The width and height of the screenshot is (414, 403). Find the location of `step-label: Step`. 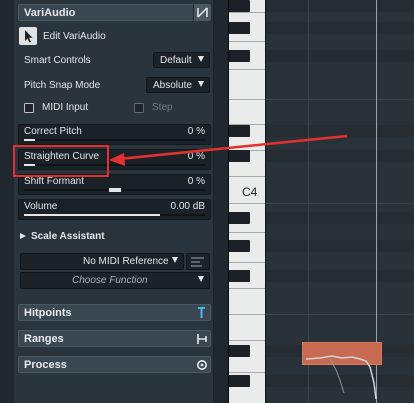

step-label: Step is located at coordinates (162, 107).